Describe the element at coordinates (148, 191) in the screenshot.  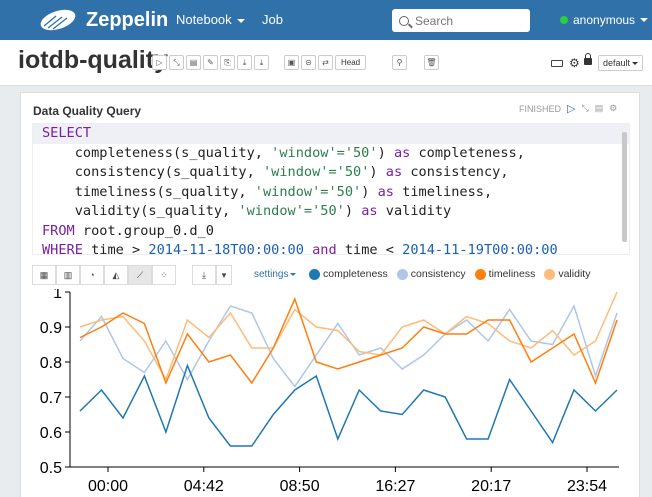
I see `code-text: timeliness(s_quality,` at that location.